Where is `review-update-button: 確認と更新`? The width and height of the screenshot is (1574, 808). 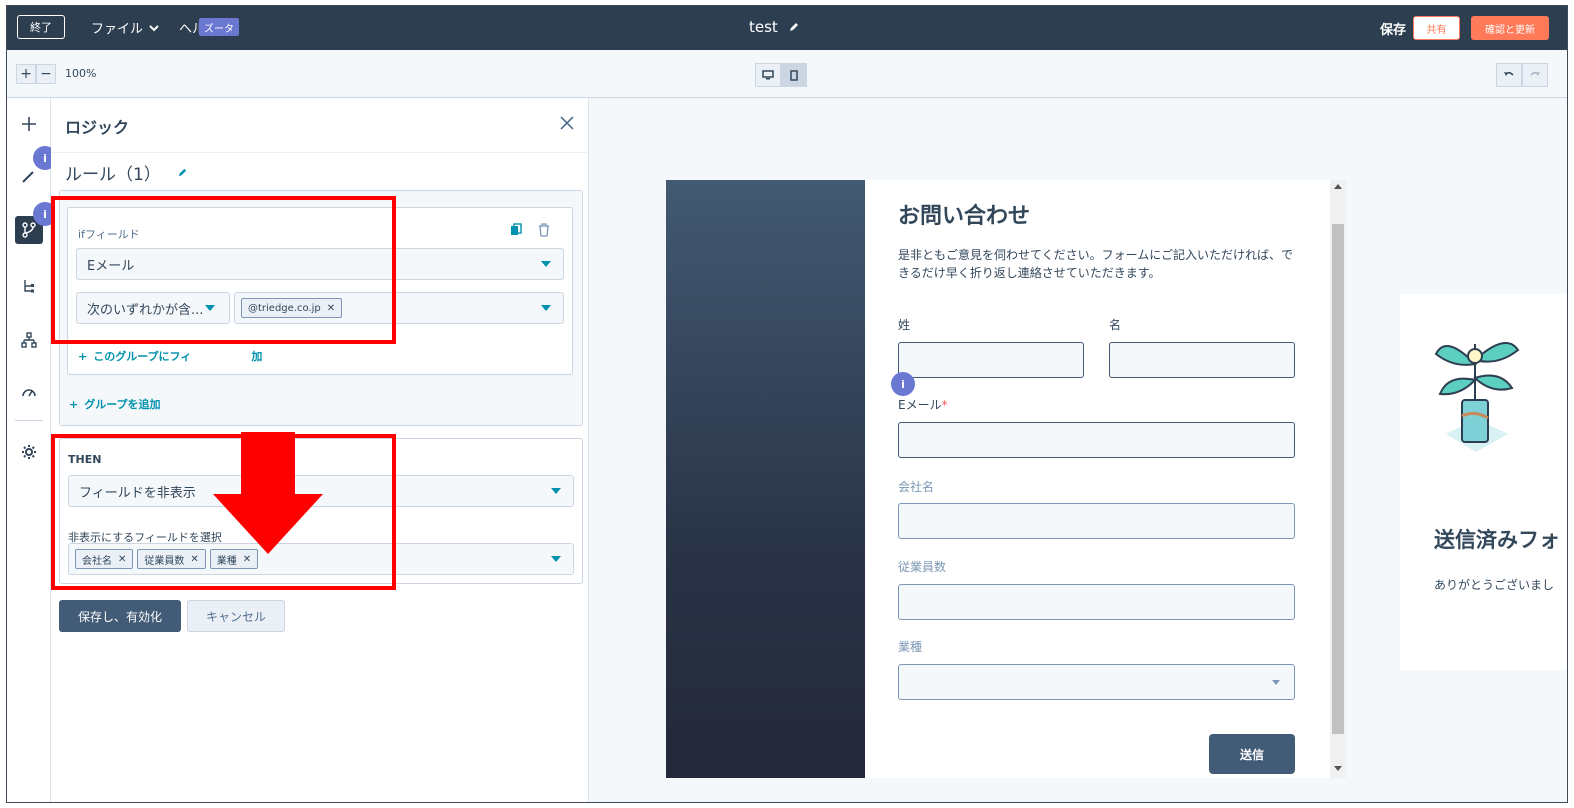 review-update-button: 確認と更新 is located at coordinates (1510, 28).